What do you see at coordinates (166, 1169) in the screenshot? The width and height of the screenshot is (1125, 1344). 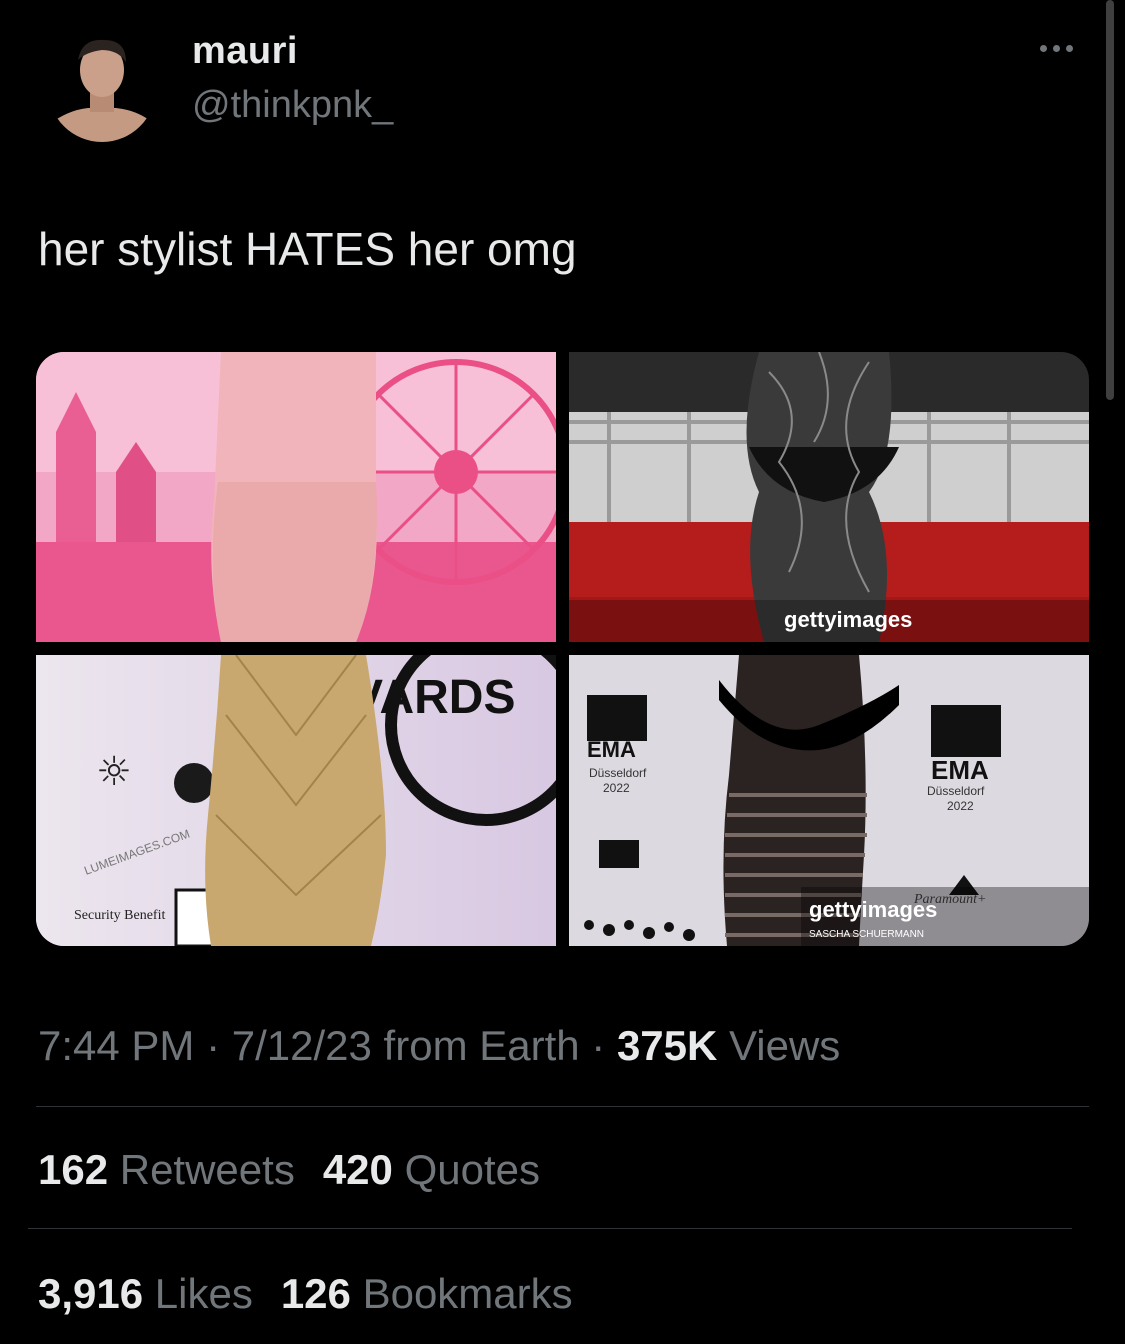 I see `retweets-link: 162 Retweets` at bounding box center [166, 1169].